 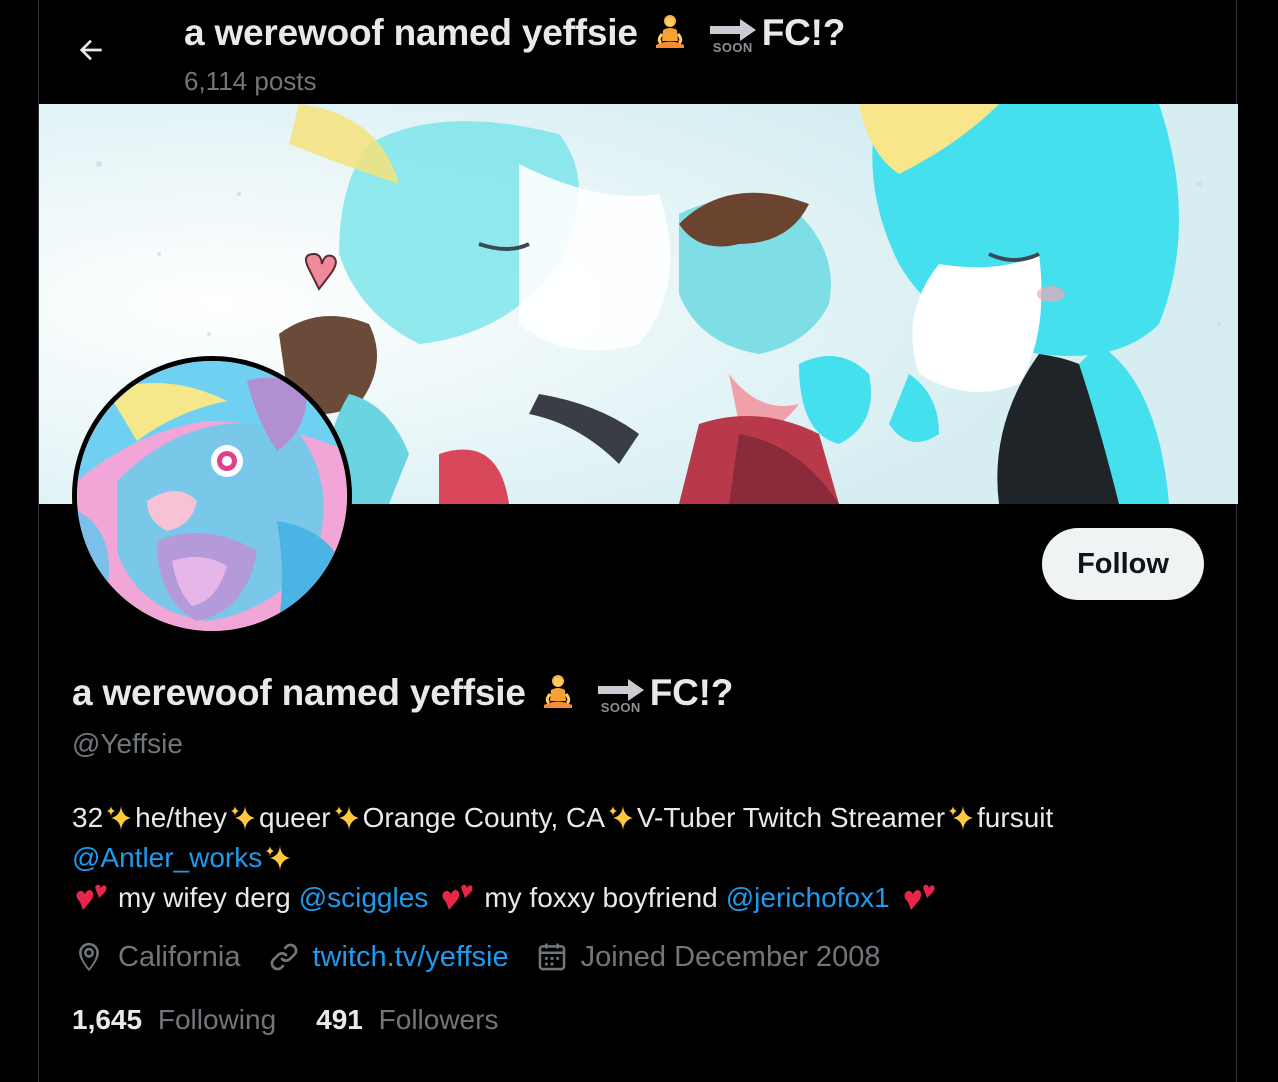 What do you see at coordinates (305, 1020) in the screenshot?
I see `follow-stats: 1,645 Following 491 Followers` at bounding box center [305, 1020].